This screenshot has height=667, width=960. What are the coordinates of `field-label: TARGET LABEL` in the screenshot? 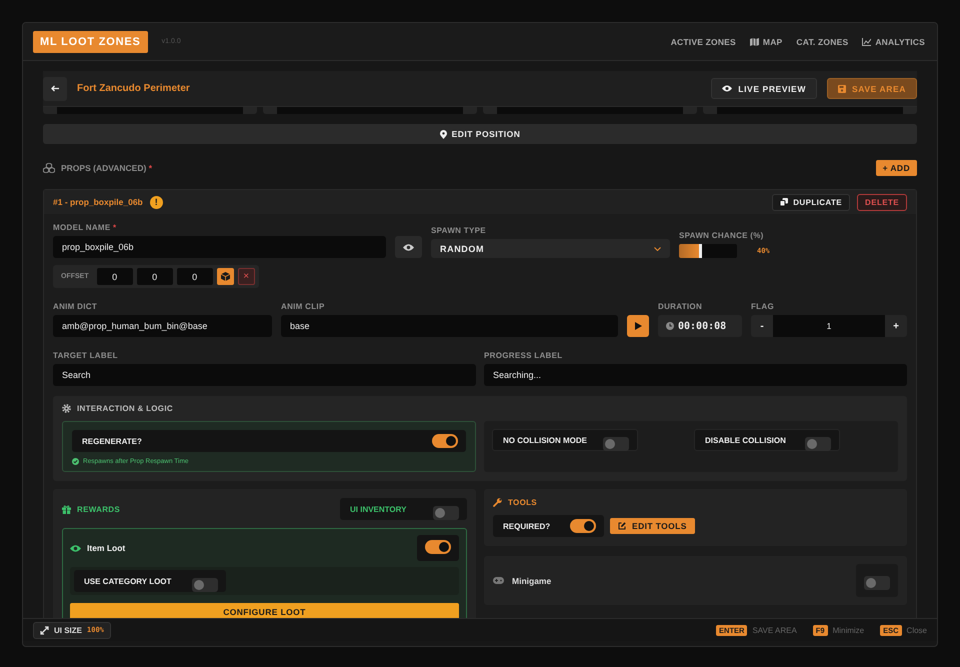 It's located at (86, 355).